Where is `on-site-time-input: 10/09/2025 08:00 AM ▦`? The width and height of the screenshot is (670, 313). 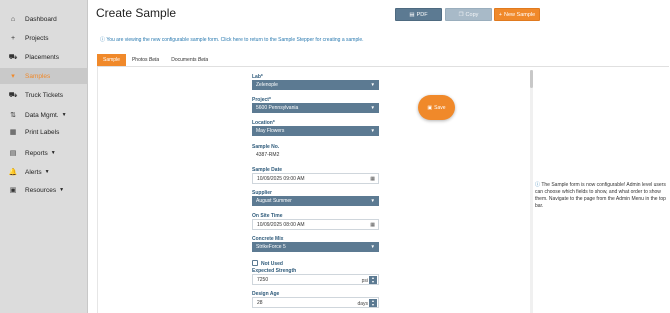 on-site-time-input: 10/09/2025 08:00 AM ▦ is located at coordinates (315, 224).